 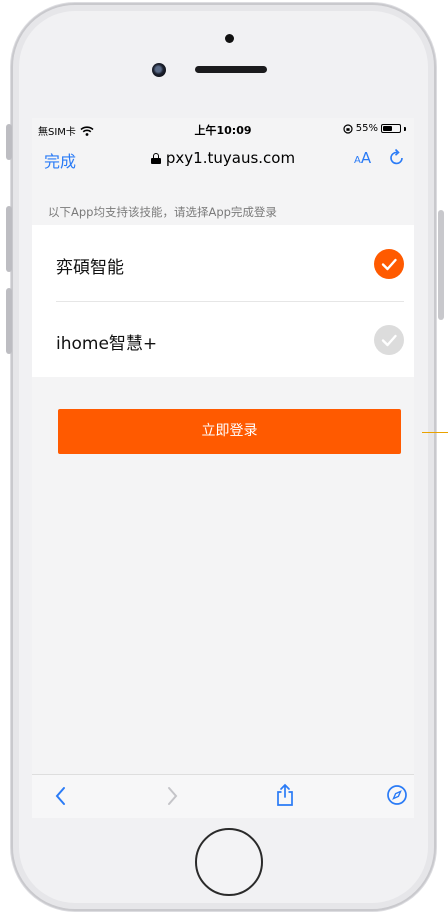 What do you see at coordinates (9, 321) in the screenshot?
I see `volume-down-button` at bounding box center [9, 321].